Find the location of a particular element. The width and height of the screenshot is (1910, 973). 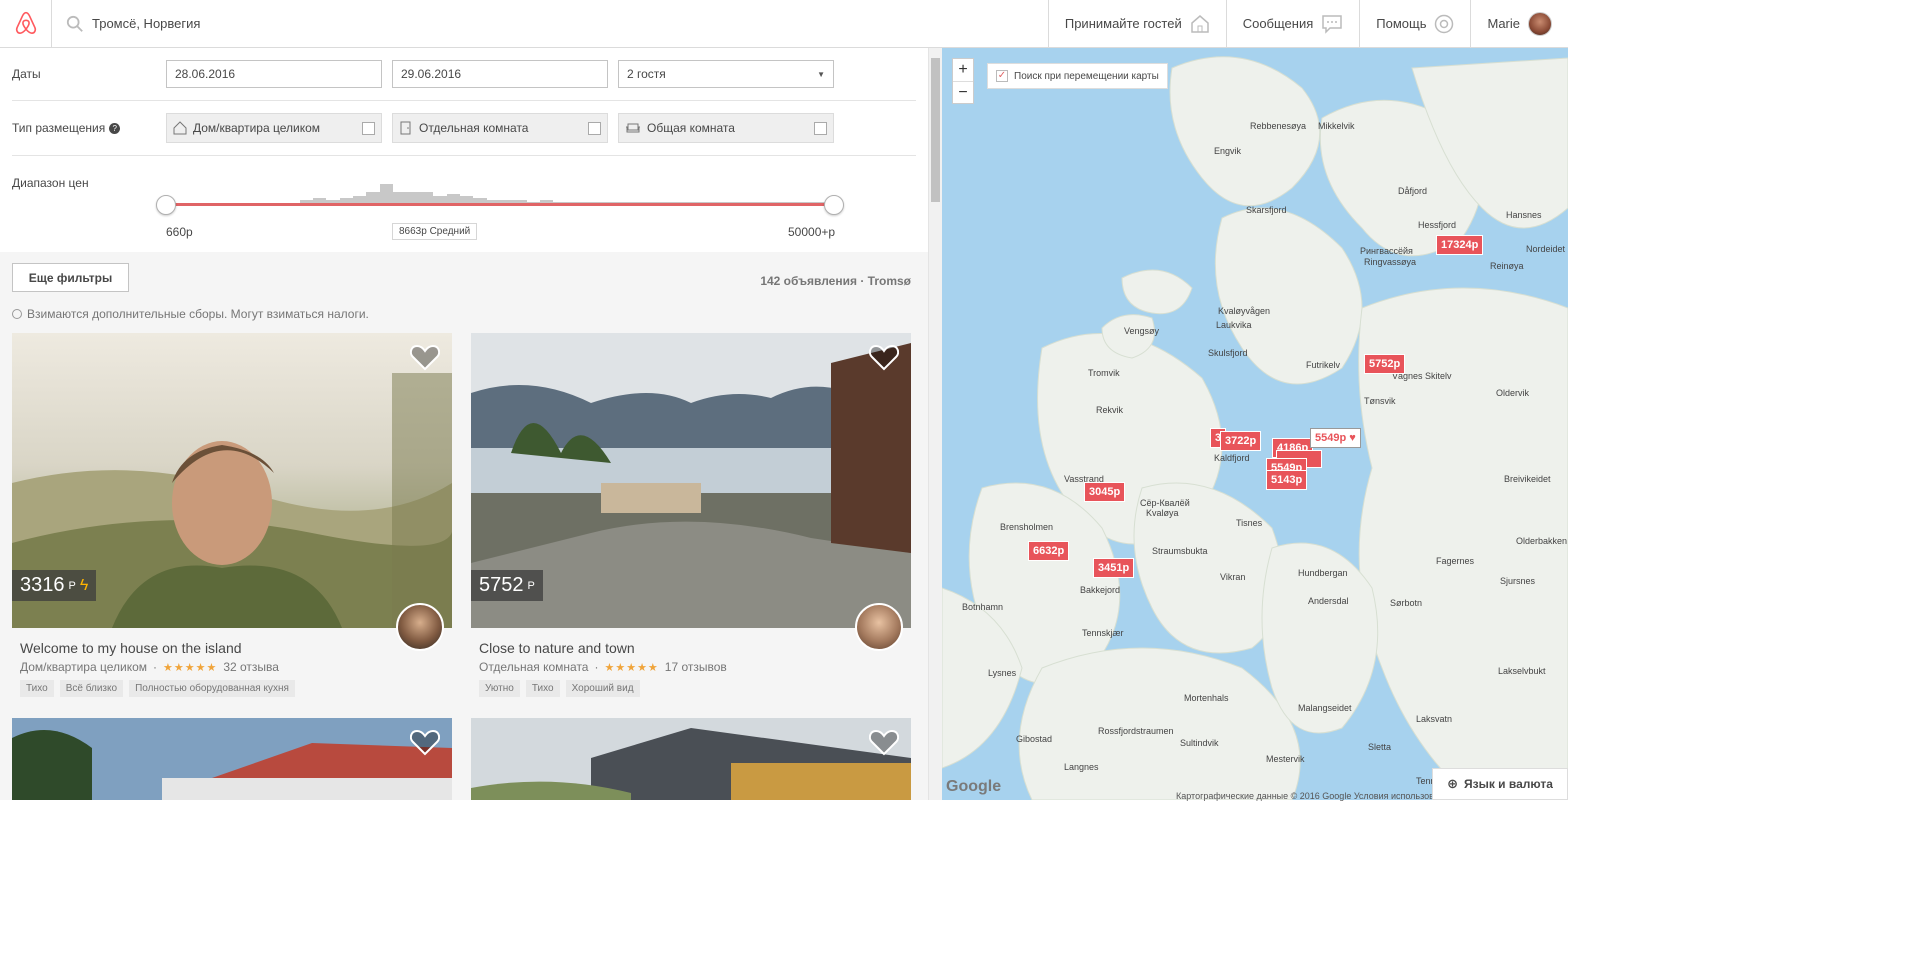

door-icon is located at coordinates (405, 128).